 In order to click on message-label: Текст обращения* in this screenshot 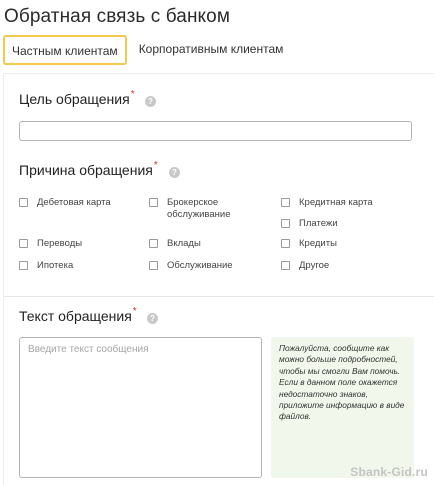, I will do `click(78, 315)`.